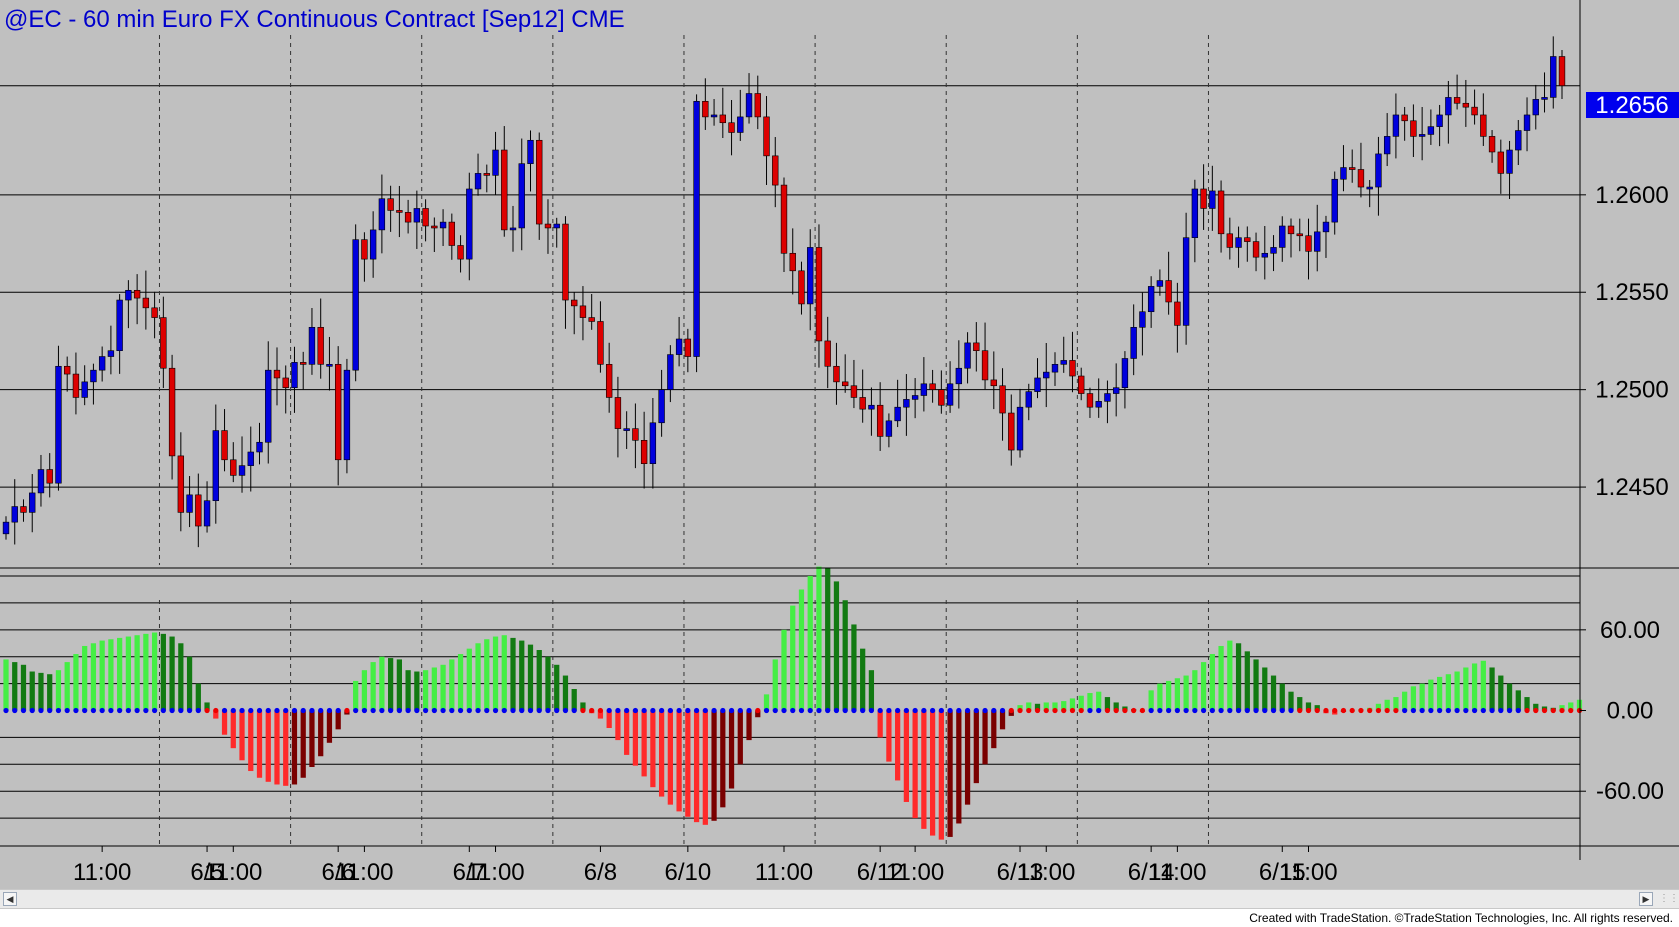  What do you see at coordinates (1631, 292) in the screenshot?
I see `price-tick-label: 1.2550` at bounding box center [1631, 292].